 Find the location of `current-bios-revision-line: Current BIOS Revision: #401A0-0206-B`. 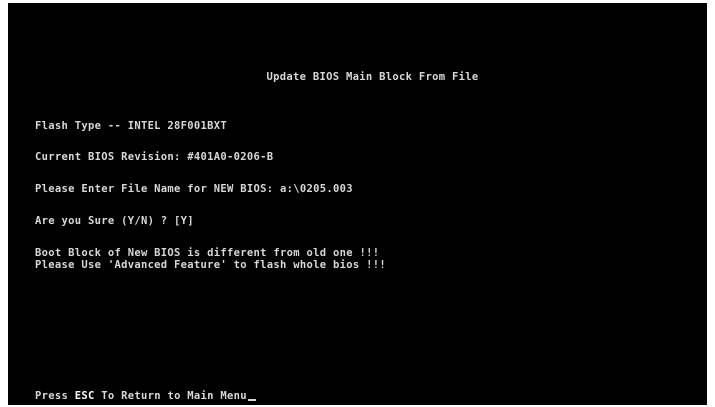

current-bios-revision-line: Current BIOS Revision: #401A0-0206-B is located at coordinates (154, 157).